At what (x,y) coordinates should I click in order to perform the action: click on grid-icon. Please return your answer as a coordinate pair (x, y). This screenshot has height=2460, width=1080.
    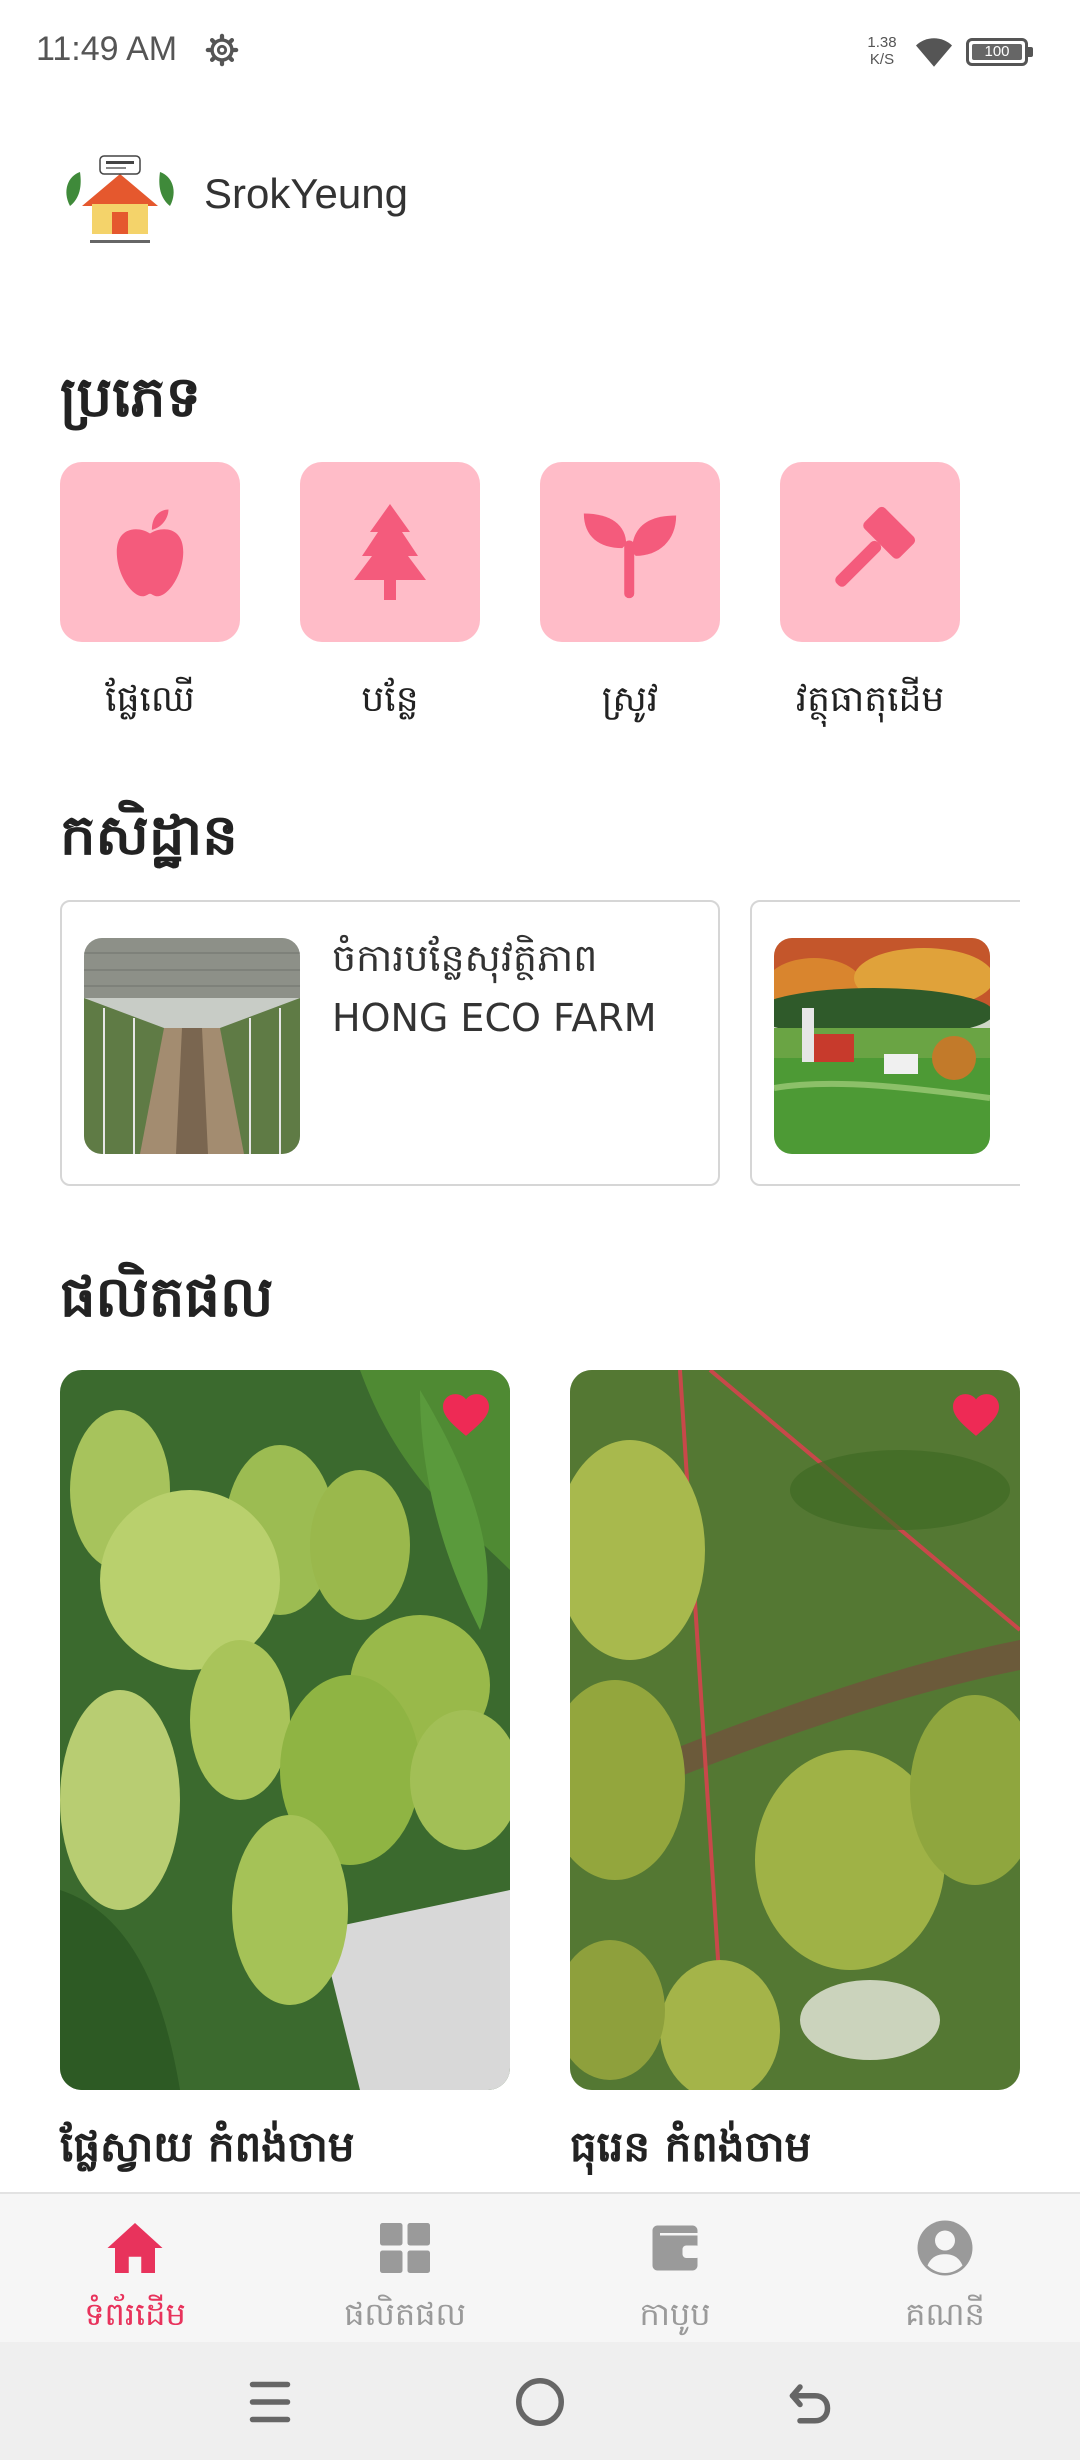
    Looking at the image, I should click on (405, 2248).